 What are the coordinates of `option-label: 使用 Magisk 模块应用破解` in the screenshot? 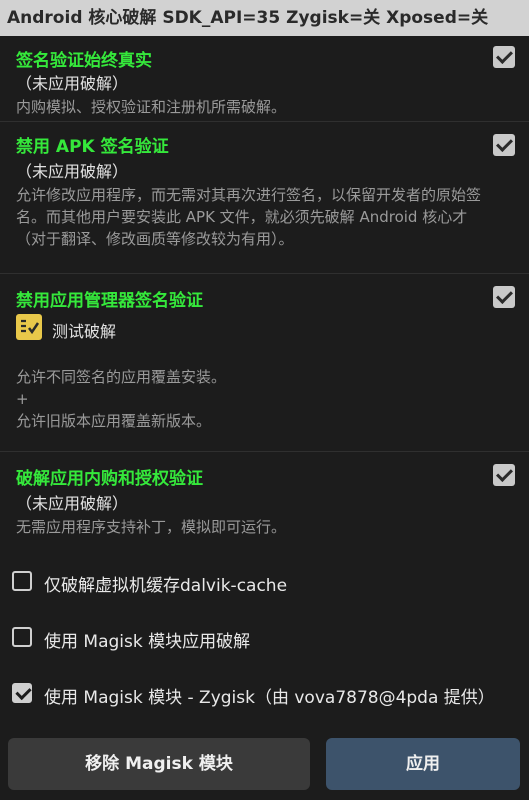 It's located at (147, 642).